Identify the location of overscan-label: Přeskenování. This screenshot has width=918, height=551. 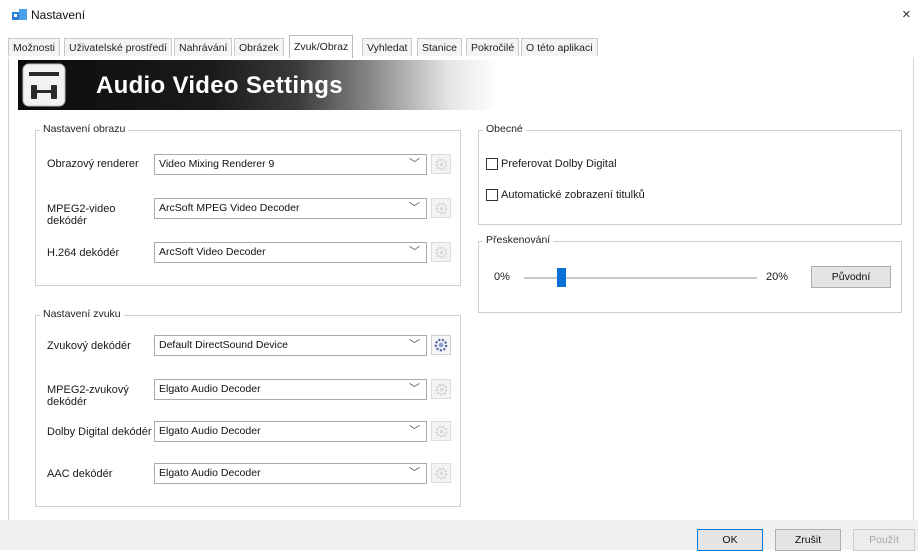
(518, 240).